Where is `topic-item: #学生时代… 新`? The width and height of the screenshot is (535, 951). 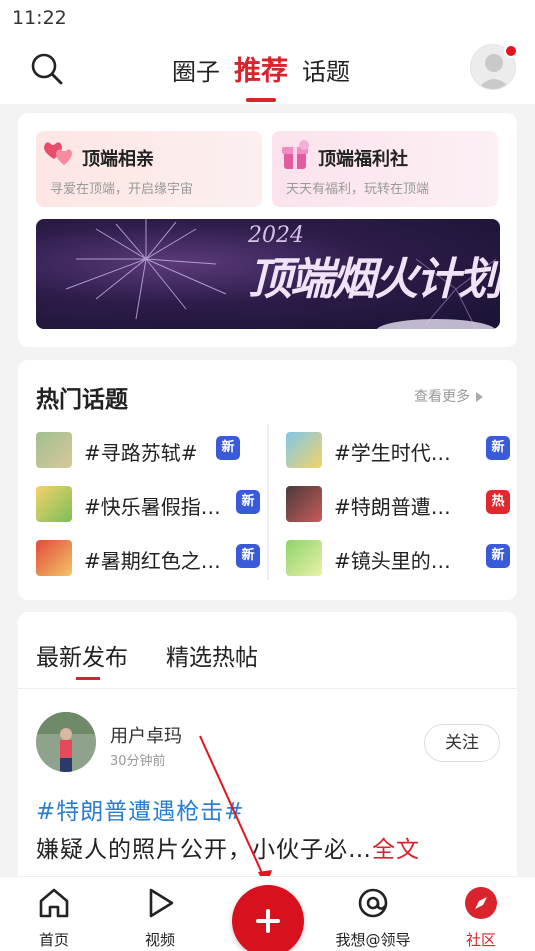
topic-item: #学生时代… 新 is located at coordinates (398, 450).